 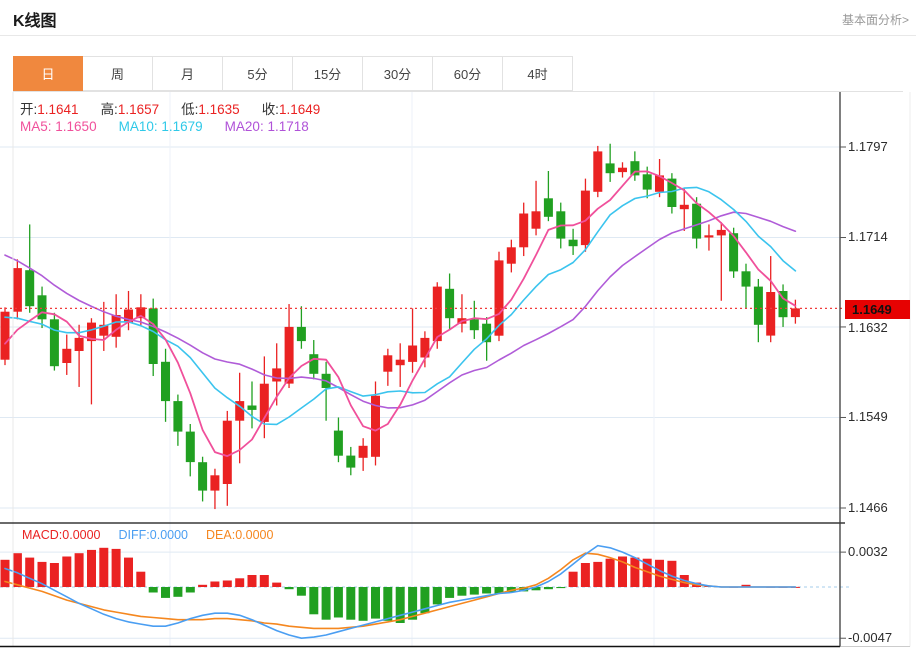 What do you see at coordinates (190, 109) in the screenshot?
I see `low-label: 低:` at bounding box center [190, 109].